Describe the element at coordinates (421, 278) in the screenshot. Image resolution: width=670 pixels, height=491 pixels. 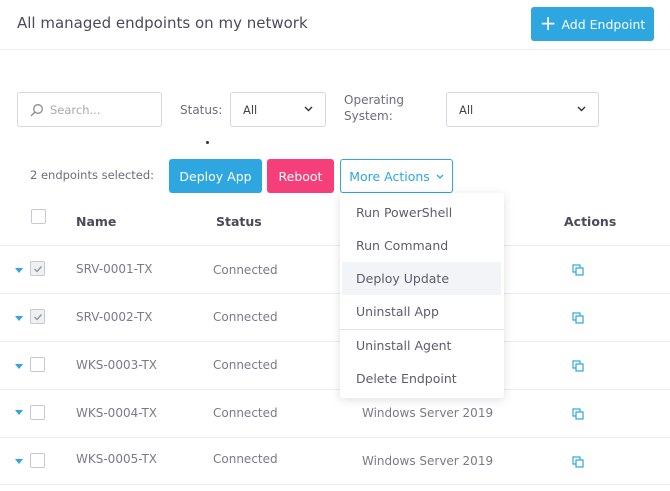
I see `menu-item-deploy-update: Deploy Update` at that location.